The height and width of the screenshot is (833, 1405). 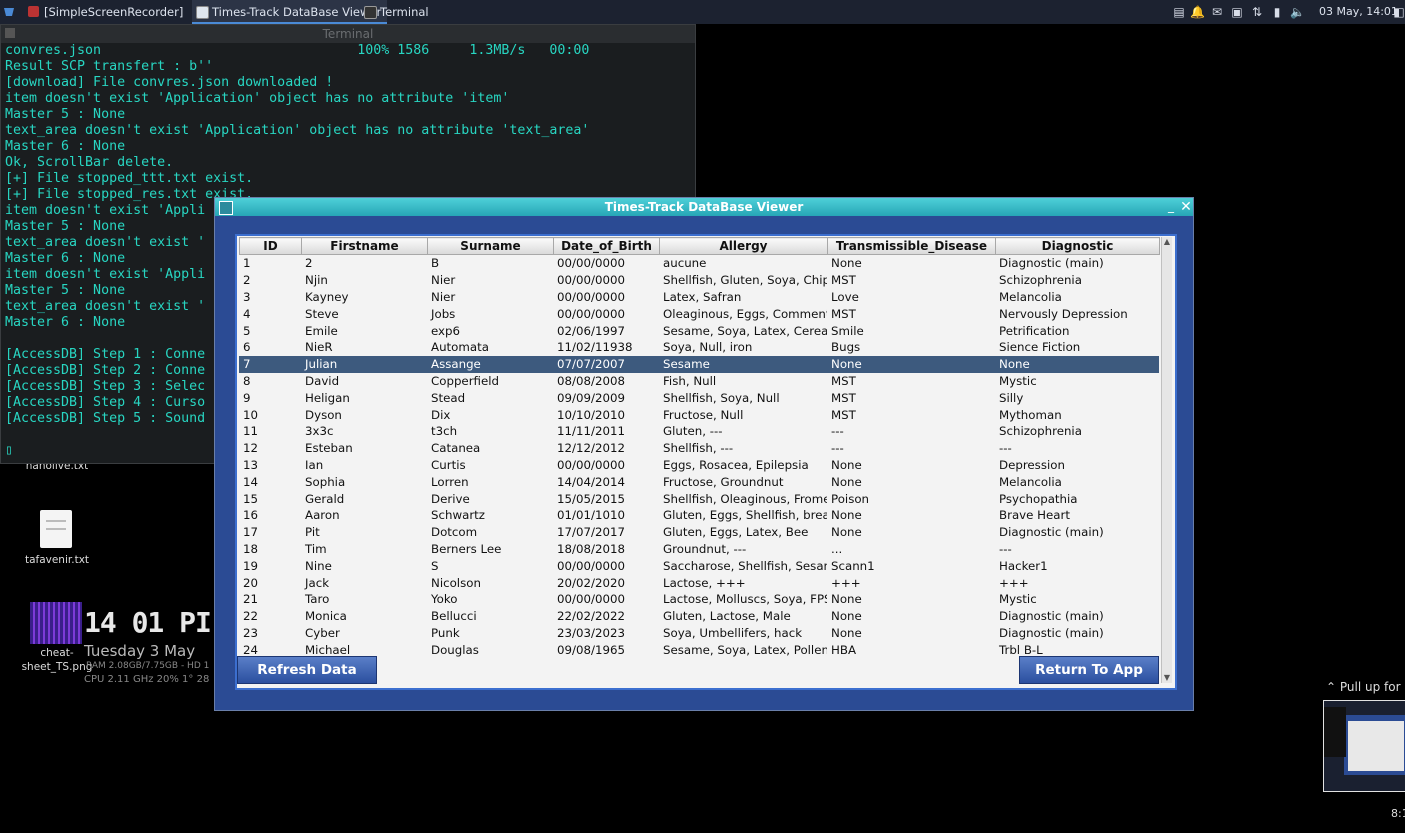 What do you see at coordinates (148, 666) in the screenshot?
I see `desktop-mem-stats: RAM 2.08GB/7.75GB - HD 1` at bounding box center [148, 666].